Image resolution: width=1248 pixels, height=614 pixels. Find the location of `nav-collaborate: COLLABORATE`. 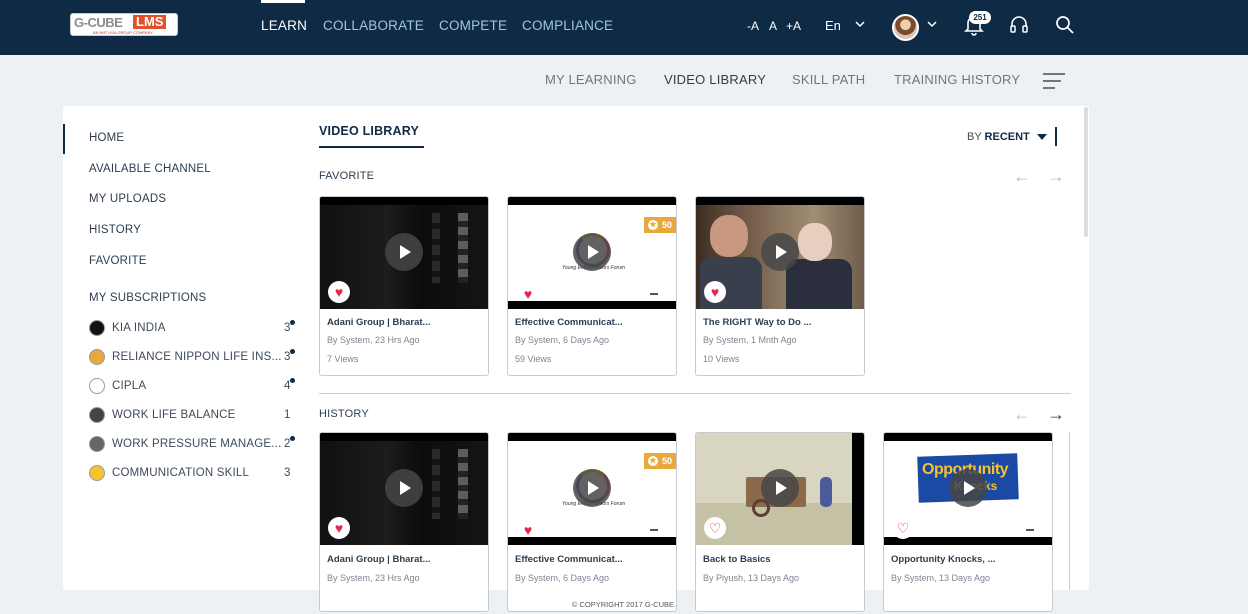

nav-collaborate: COLLABORATE is located at coordinates (373, 25).